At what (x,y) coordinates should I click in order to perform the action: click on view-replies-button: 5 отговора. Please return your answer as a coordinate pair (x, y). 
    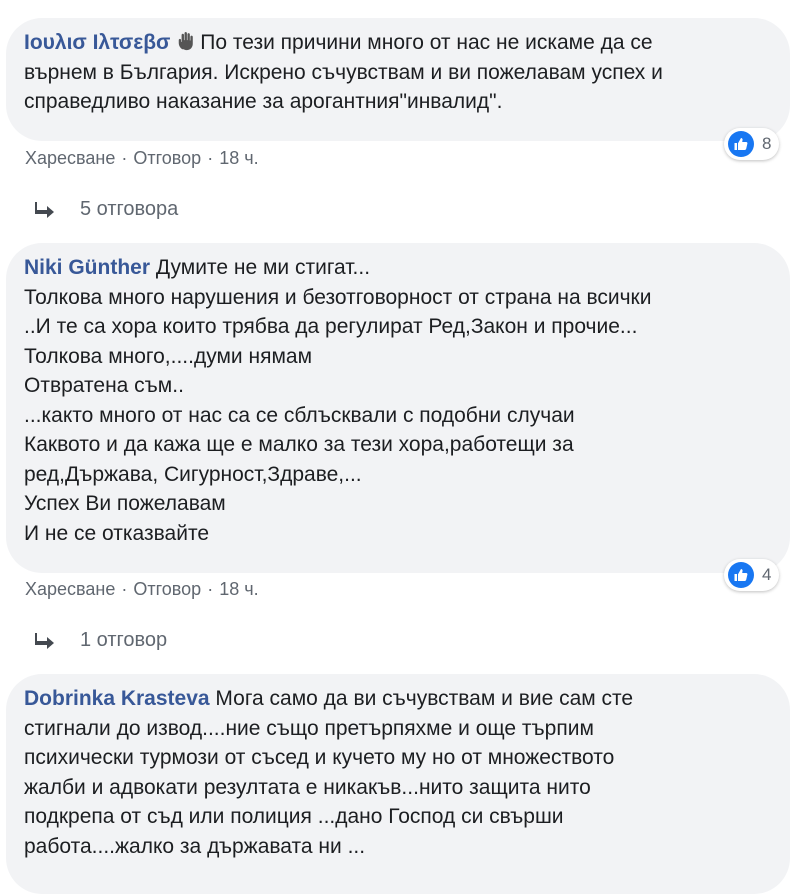
    Looking at the image, I should click on (106, 209).